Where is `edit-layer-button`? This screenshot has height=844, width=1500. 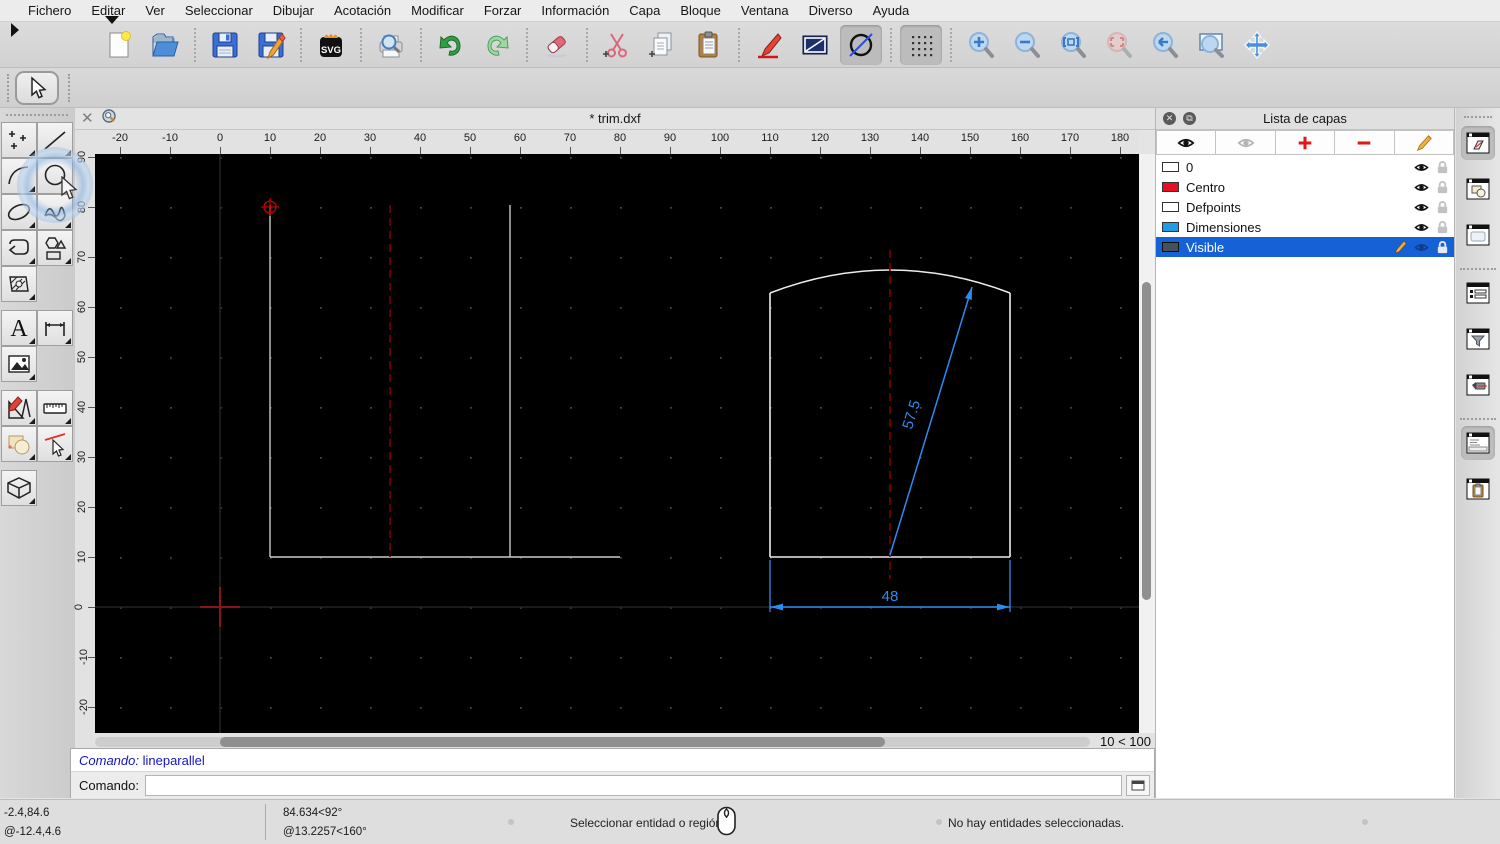 edit-layer-button is located at coordinates (1424, 142).